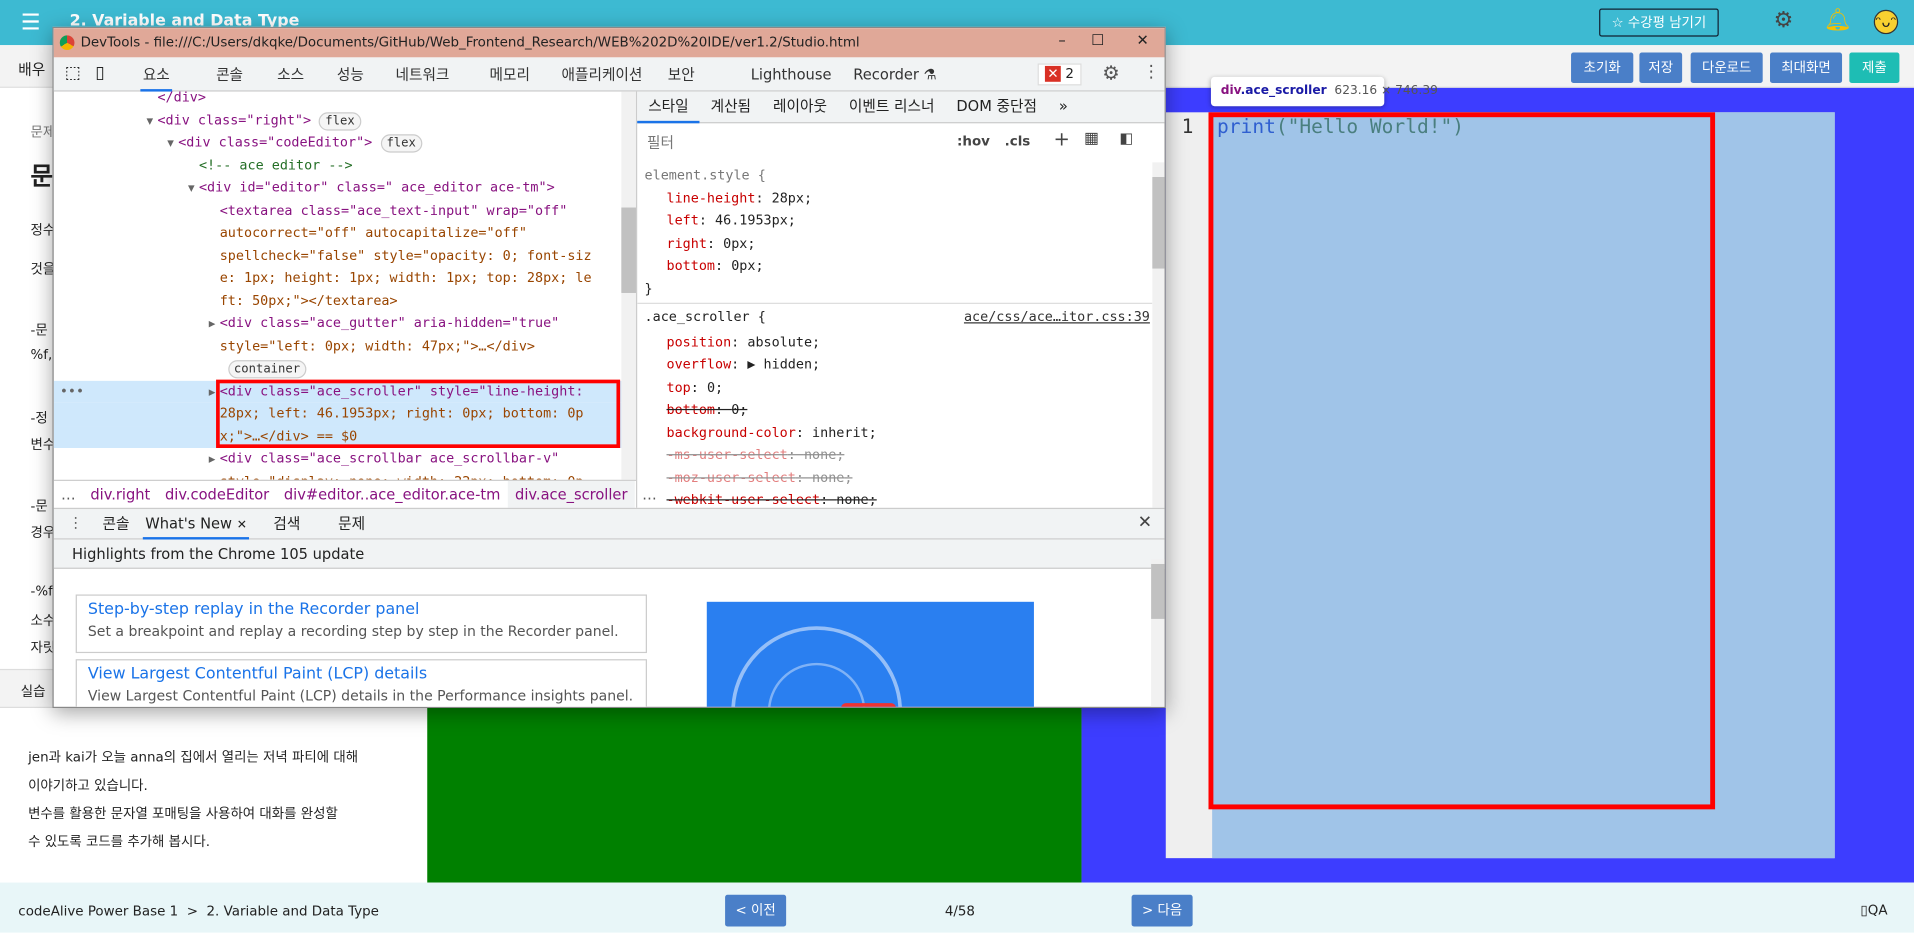 Image resolution: width=1914 pixels, height=933 pixels. Describe the element at coordinates (894, 365) in the screenshot. I see `css-property: overflow: ▶ hidden;` at that location.